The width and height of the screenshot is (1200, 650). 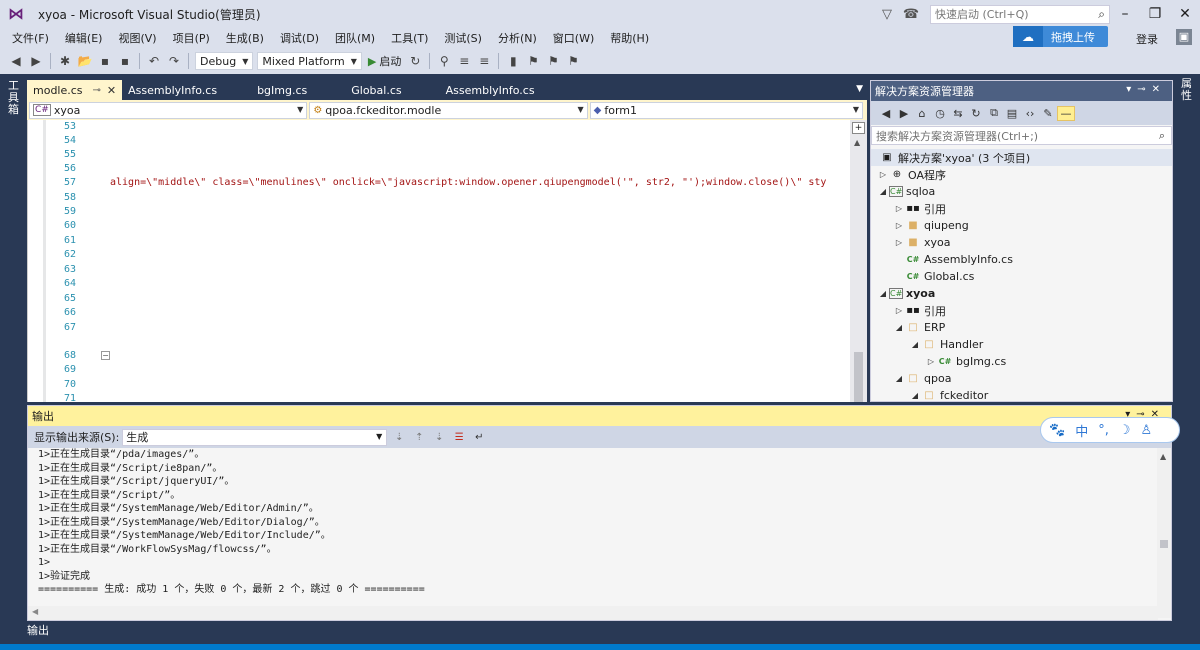 What do you see at coordinates (176, 90) in the screenshot?
I see `tab-assemblyinfo-cs: AssemblyInfo.cs` at bounding box center [176, 90].